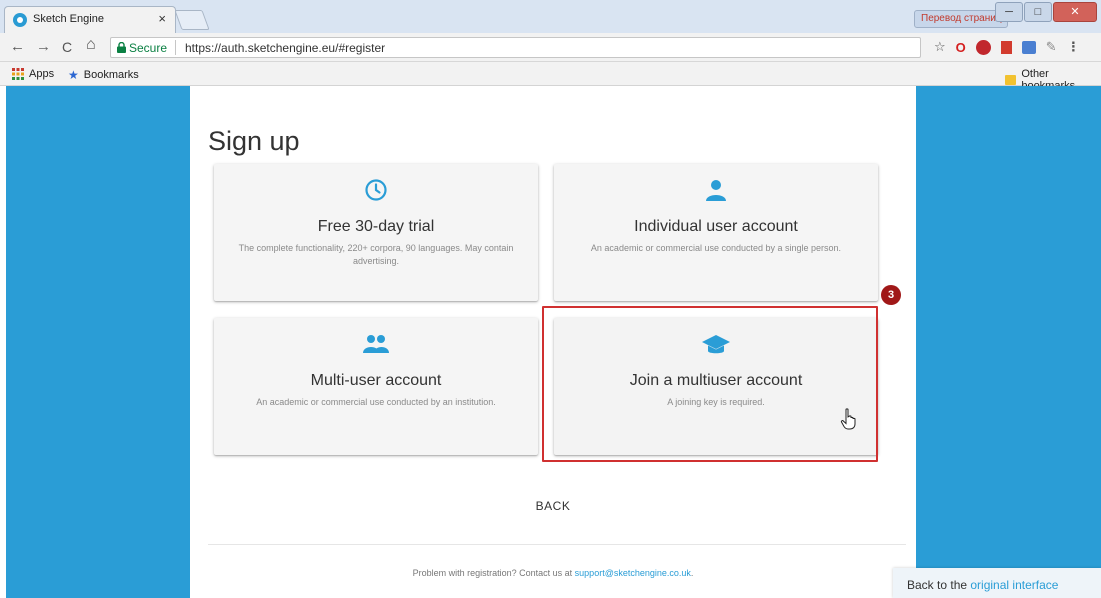 This screenshot has height=598, width=1101. Describe the element at coordinates (175, 47) in the screenshot. I see `omnibox-separator` at that location.